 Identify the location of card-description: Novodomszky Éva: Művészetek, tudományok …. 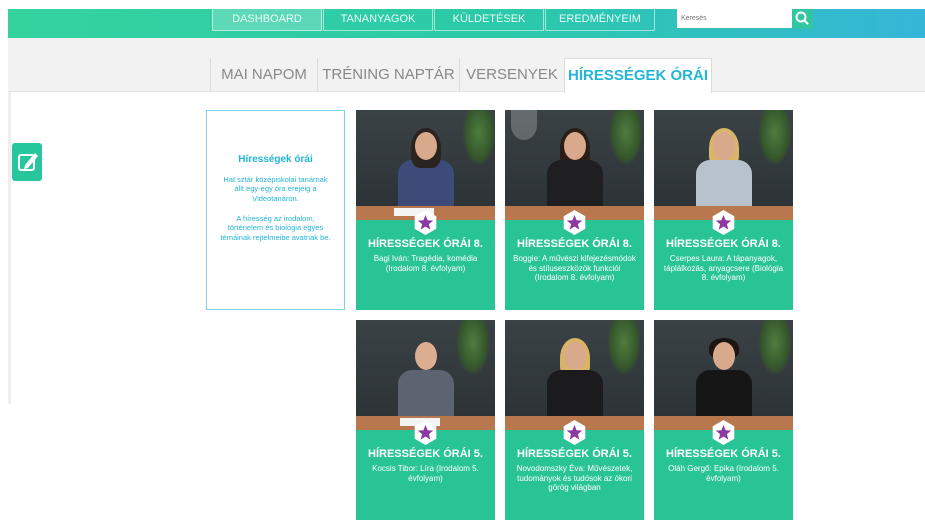
(574, 478).